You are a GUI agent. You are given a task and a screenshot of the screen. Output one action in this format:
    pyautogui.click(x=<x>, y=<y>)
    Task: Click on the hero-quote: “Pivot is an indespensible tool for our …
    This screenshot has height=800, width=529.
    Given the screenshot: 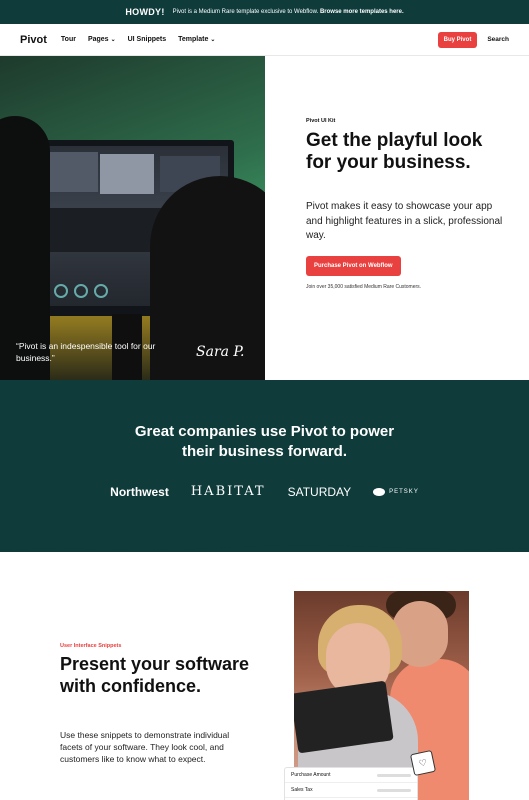 What is the action you would take?
    pyautogui.click(x=86, y=352)
    